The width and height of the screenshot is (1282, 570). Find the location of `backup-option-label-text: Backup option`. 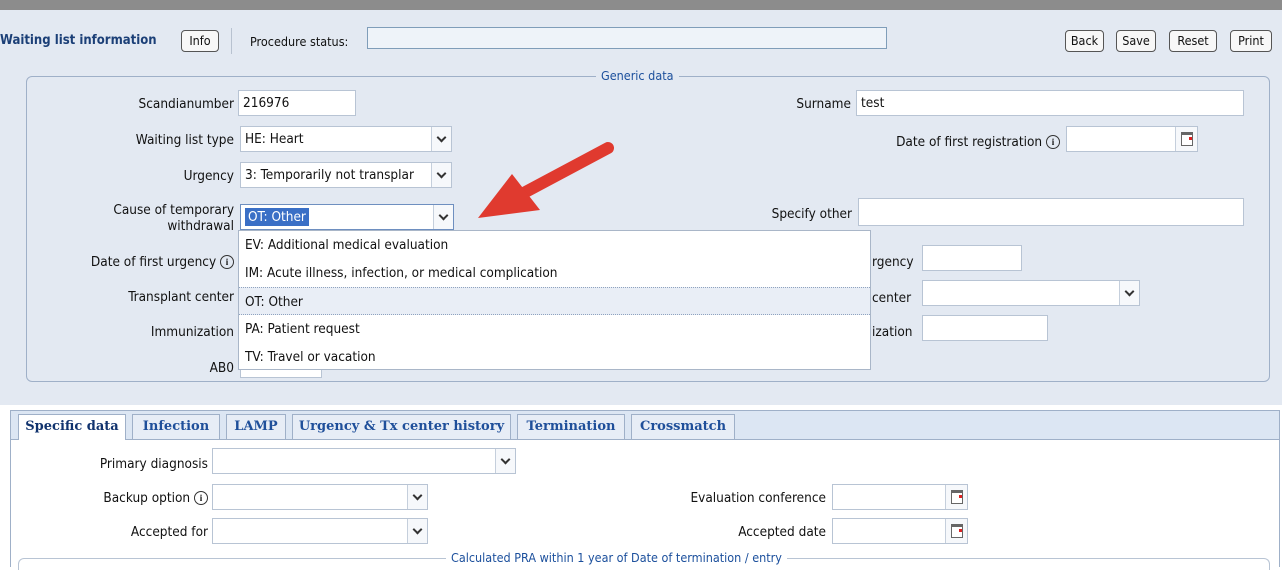

backup-option-label-text: Backup option is located at coordinates (147, 498).